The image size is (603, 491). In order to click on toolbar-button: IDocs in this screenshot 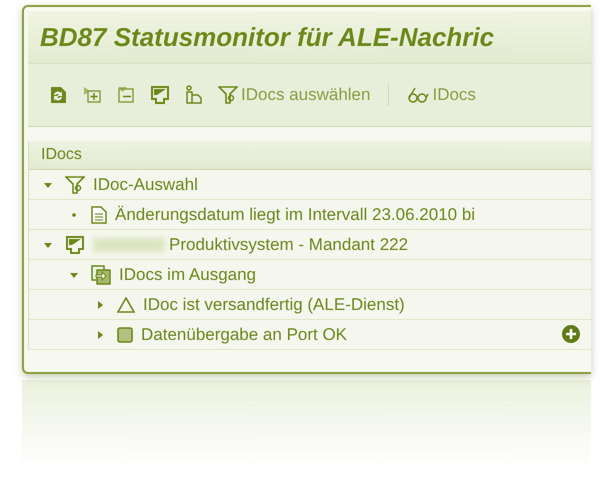, I will do `click(441, 95)`.